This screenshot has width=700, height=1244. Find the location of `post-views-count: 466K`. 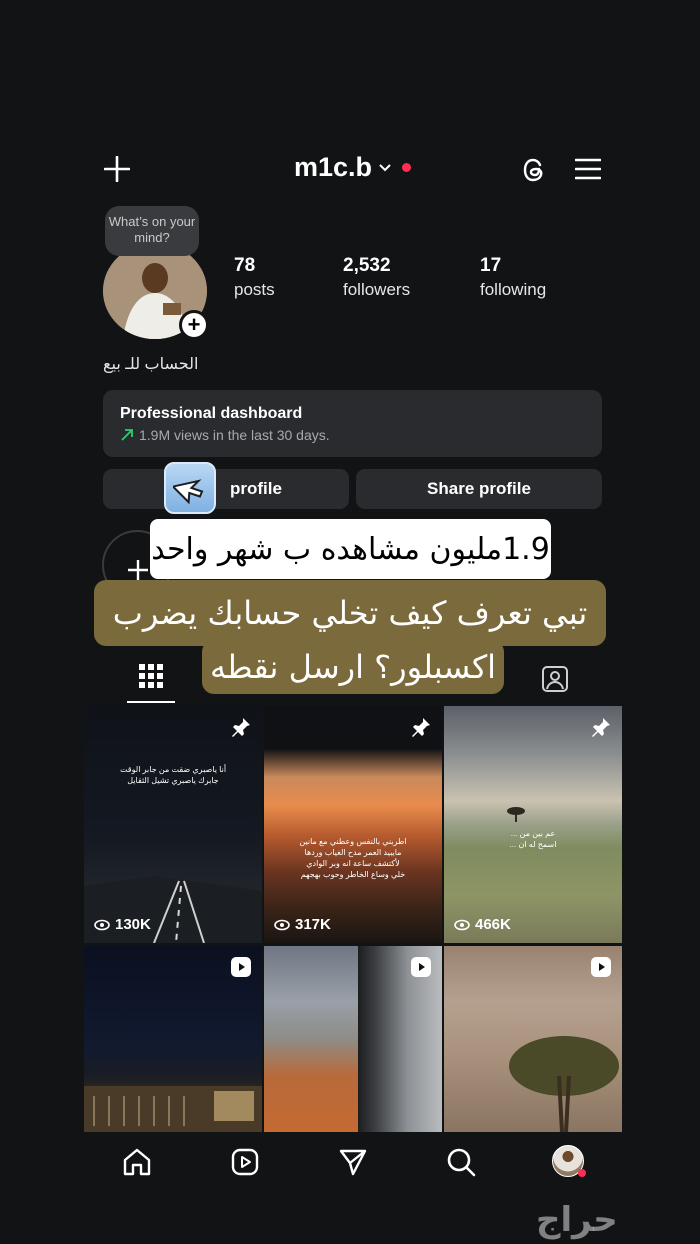

post-views-count: 466K is located at coordinates (493, 924).